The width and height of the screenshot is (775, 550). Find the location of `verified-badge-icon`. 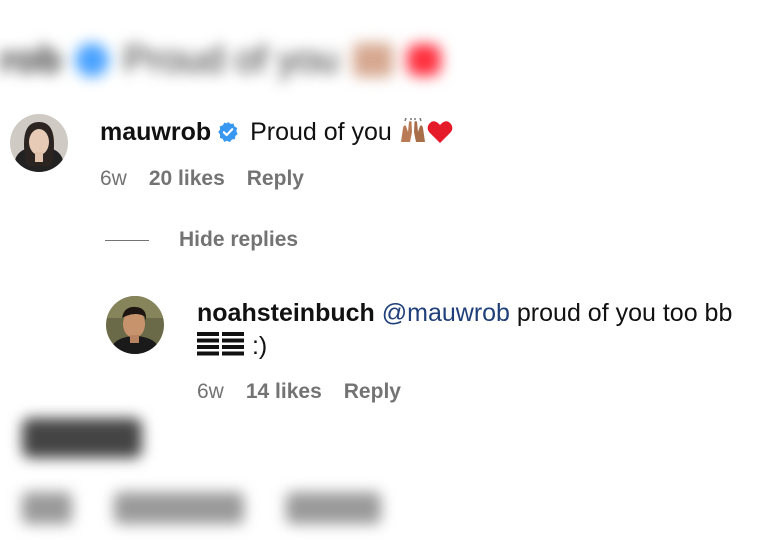

verified-badge-icon is located at coordinates (228, 135).